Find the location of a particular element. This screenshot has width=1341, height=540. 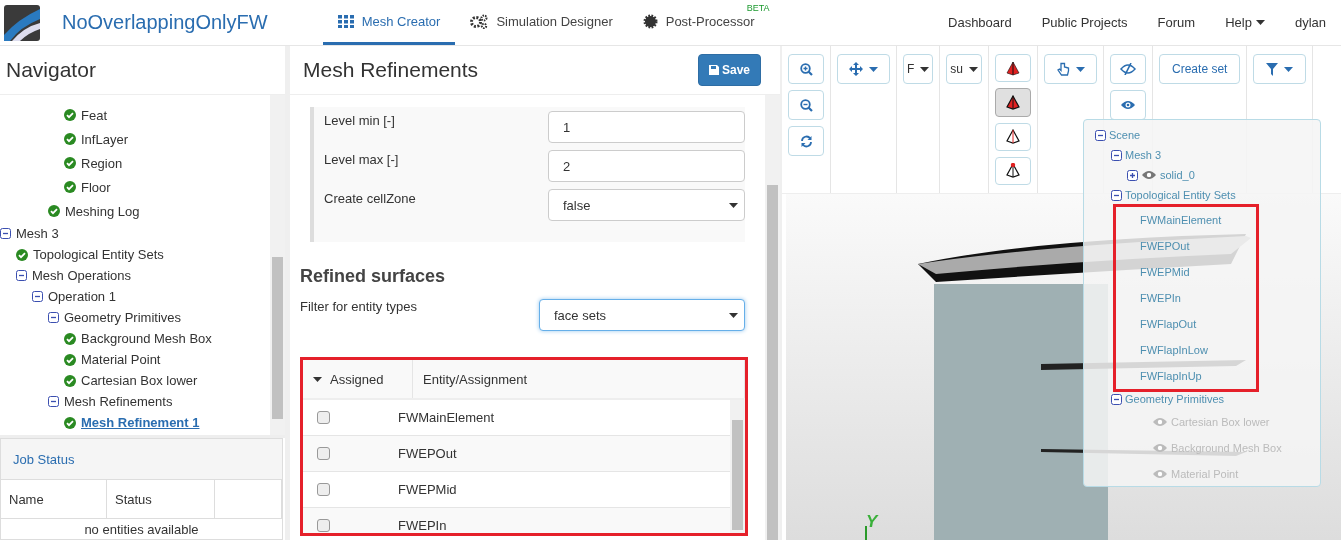

field-label: Level max [-] is located at coordinates (362, 160).